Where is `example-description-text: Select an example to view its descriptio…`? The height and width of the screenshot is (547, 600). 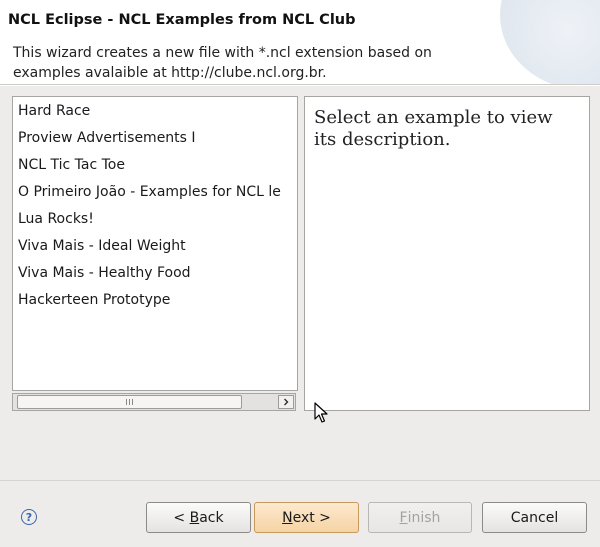 example-description-text: Select an example to view its descriptio… is located at coordinates (433, 128).